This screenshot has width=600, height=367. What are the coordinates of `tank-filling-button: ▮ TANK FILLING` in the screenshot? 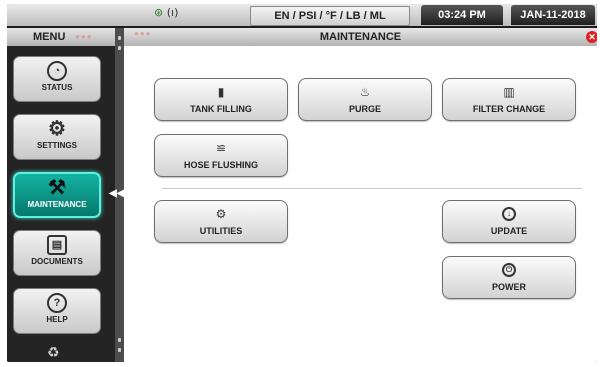 It's located at (221, 99).